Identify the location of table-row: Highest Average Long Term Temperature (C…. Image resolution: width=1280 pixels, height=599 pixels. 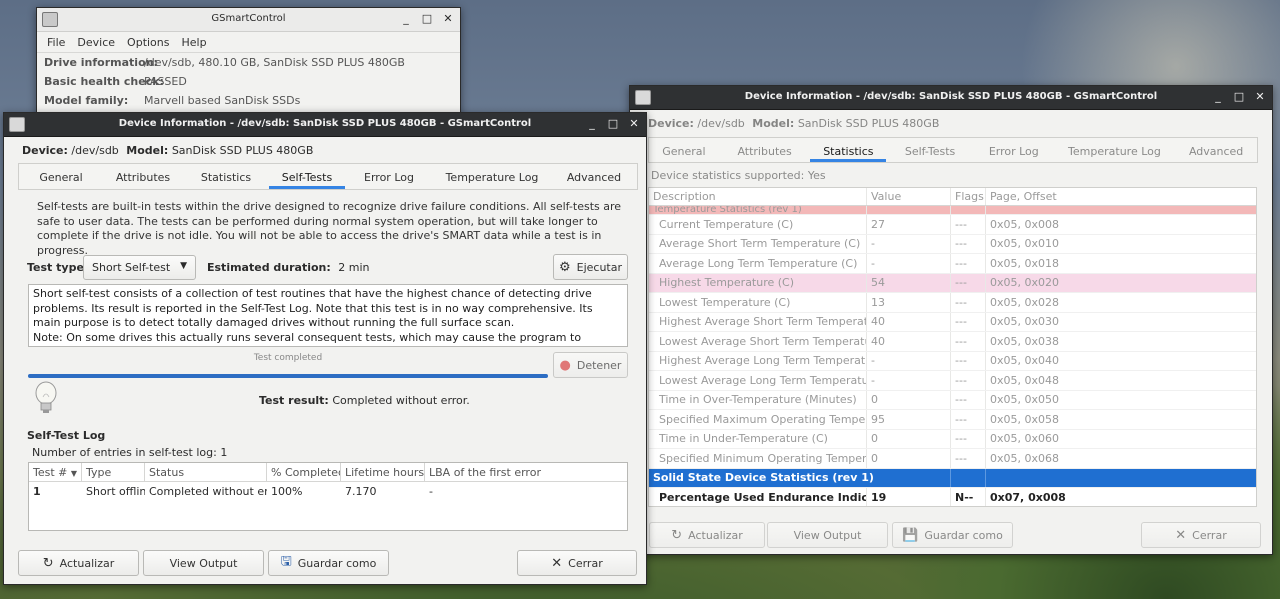
(952, 361).